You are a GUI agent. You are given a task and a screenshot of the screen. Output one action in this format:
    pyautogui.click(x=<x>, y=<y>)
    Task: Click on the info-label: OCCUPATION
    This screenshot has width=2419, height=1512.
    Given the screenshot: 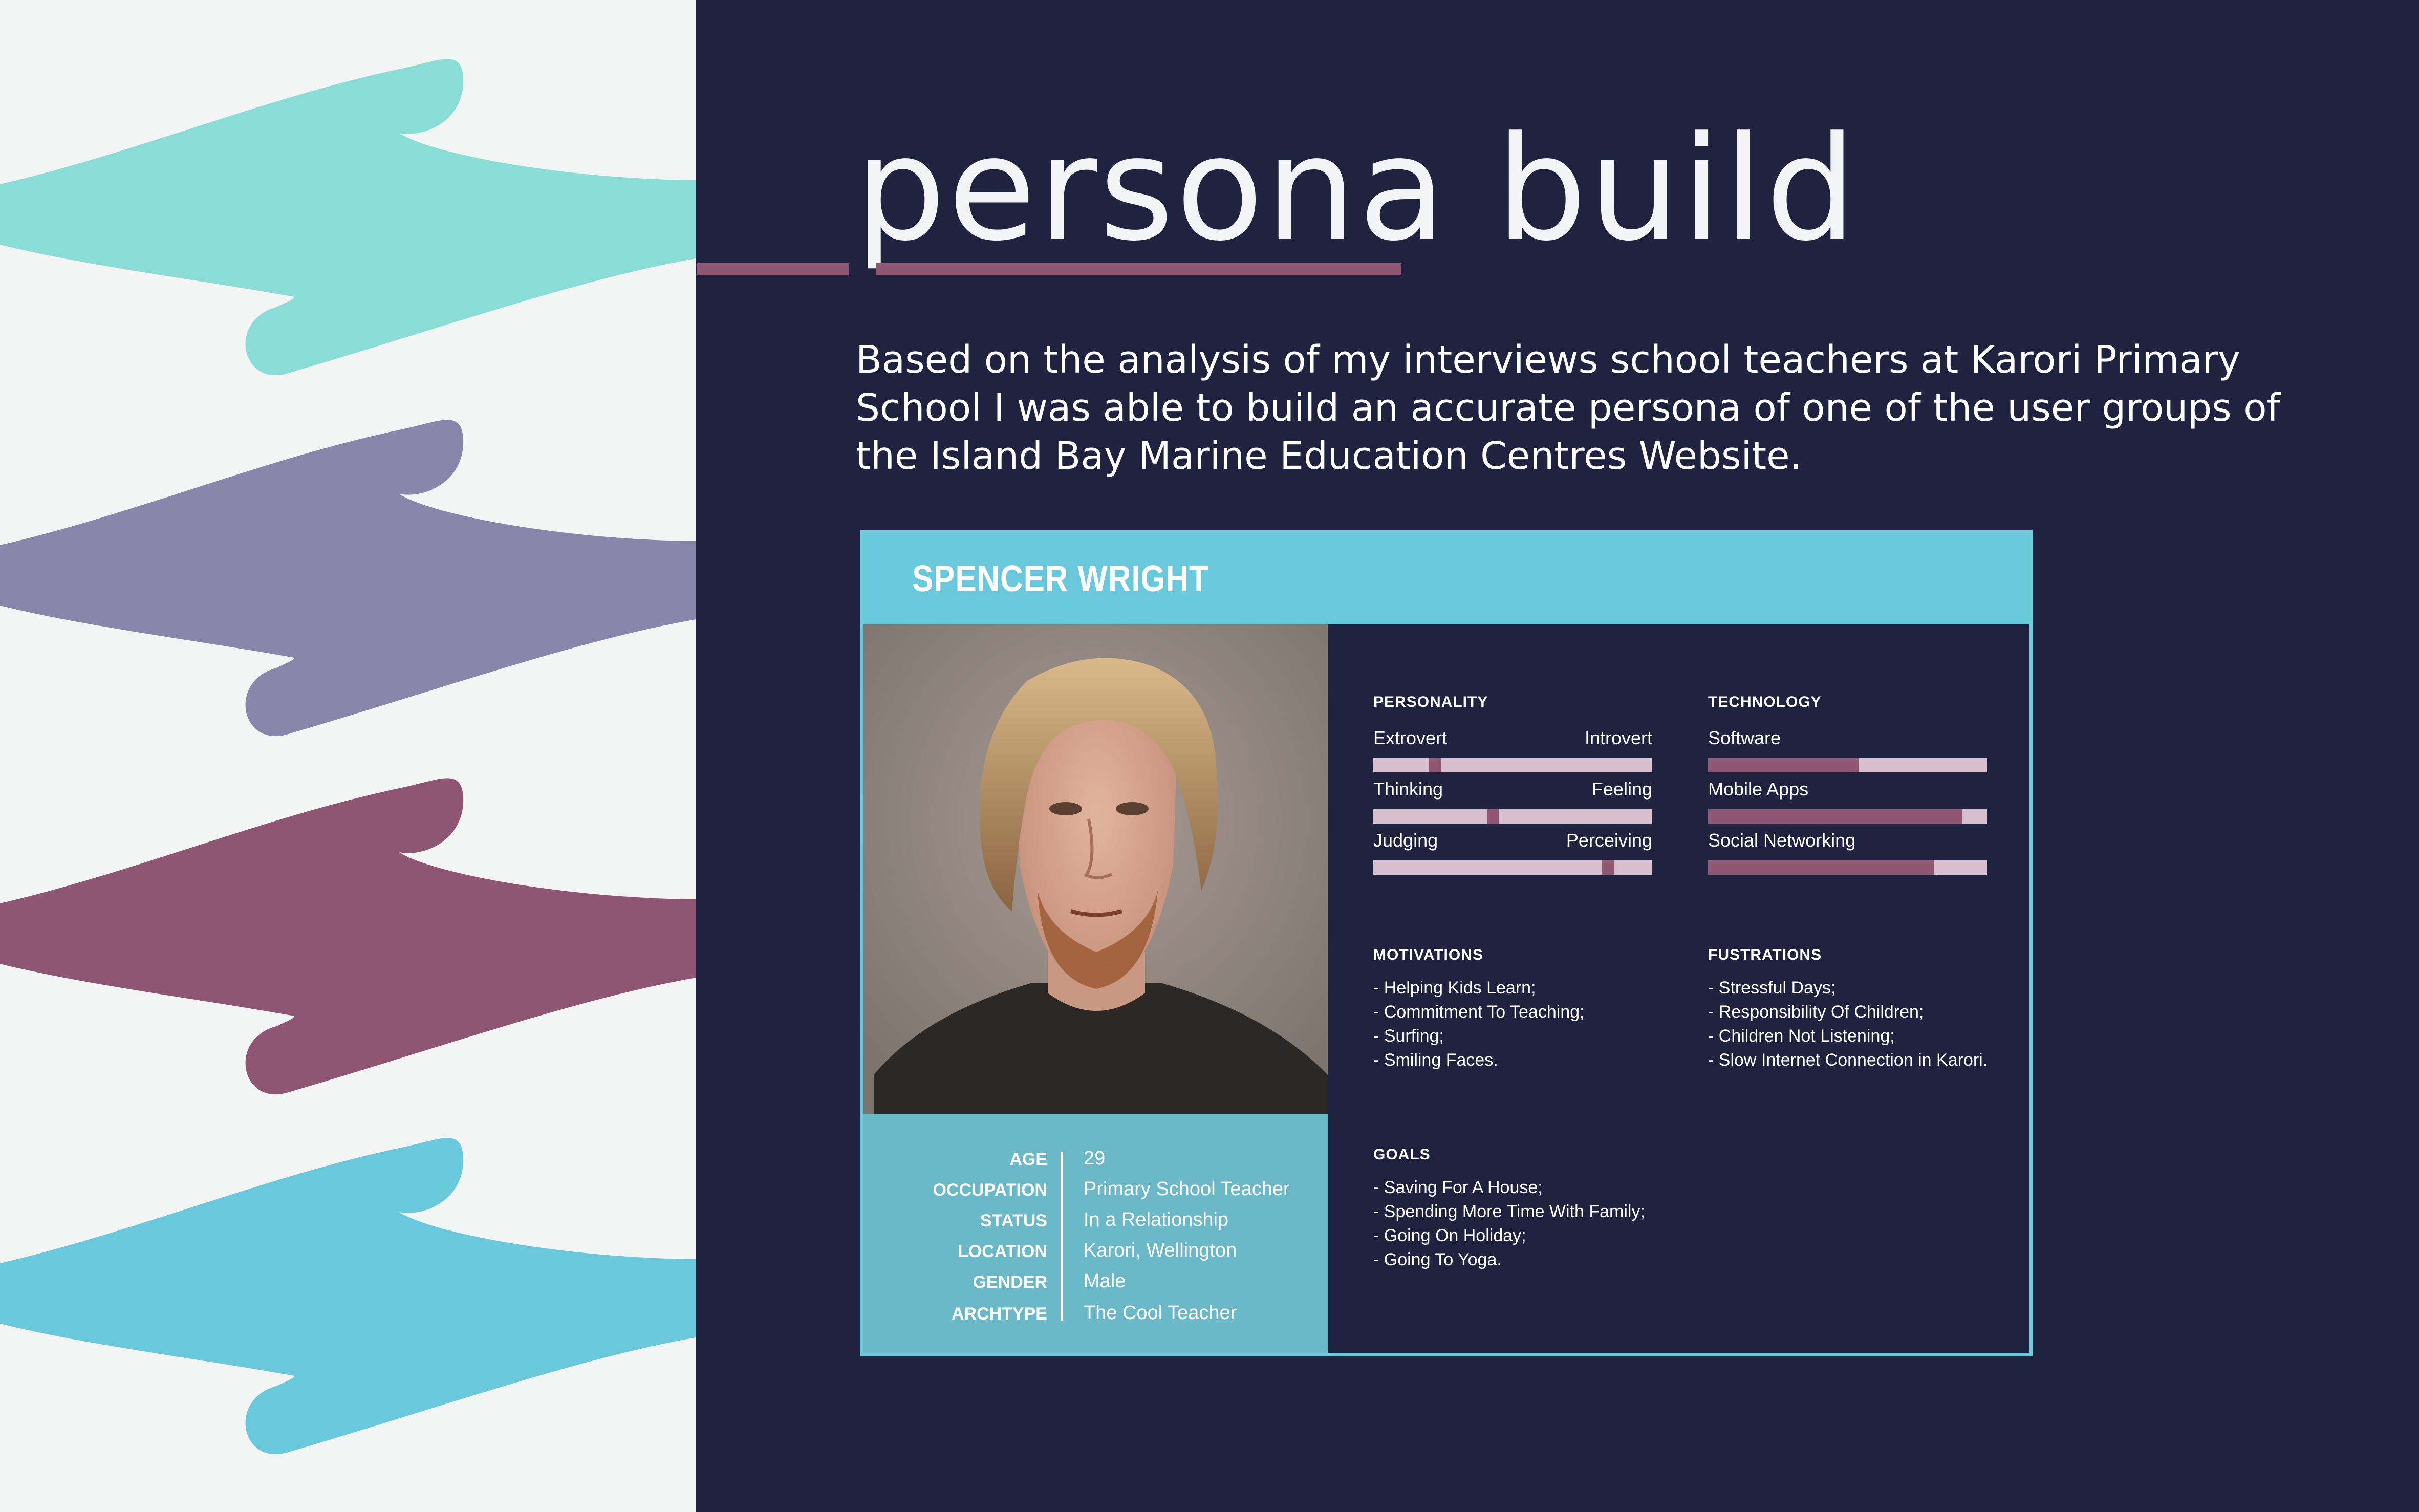 What is the action you would take?
    pyautogui.click(x=990, y=1190)
    